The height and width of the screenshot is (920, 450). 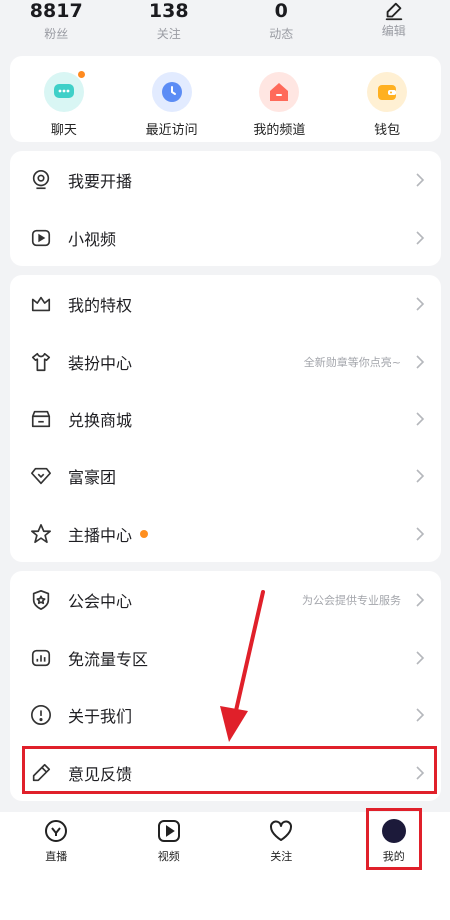 I want to click on shield-icon, so click(x=41, y=599).